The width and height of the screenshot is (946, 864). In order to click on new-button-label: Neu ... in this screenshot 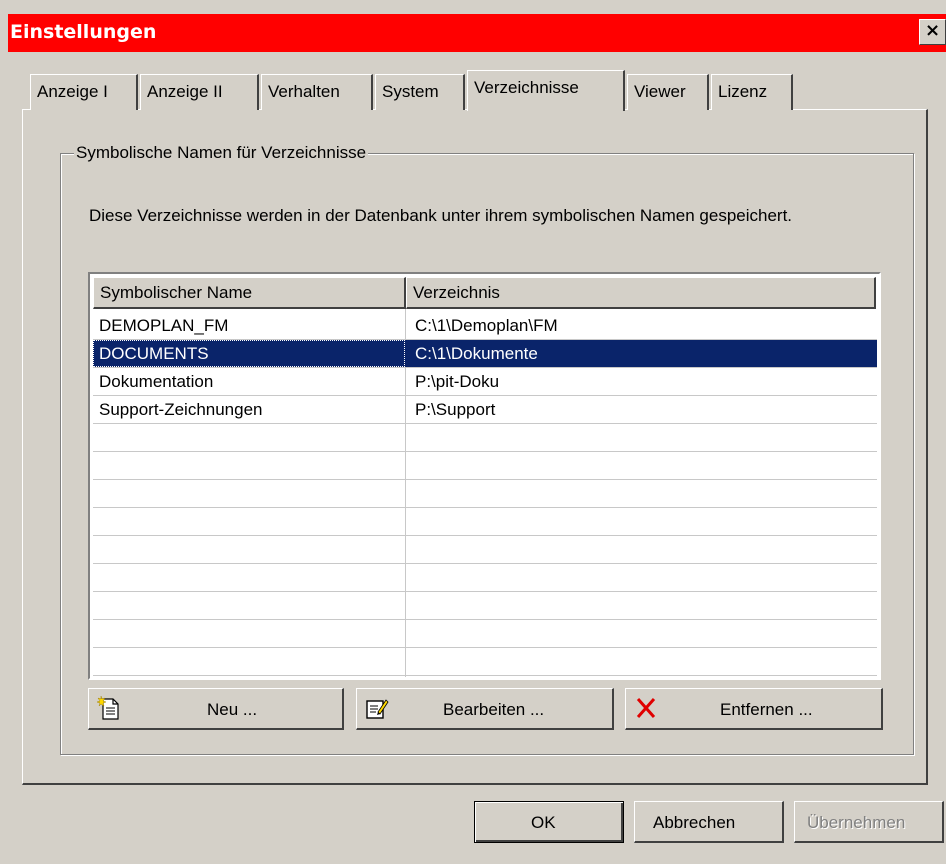, I will do `click(232, 709)`.